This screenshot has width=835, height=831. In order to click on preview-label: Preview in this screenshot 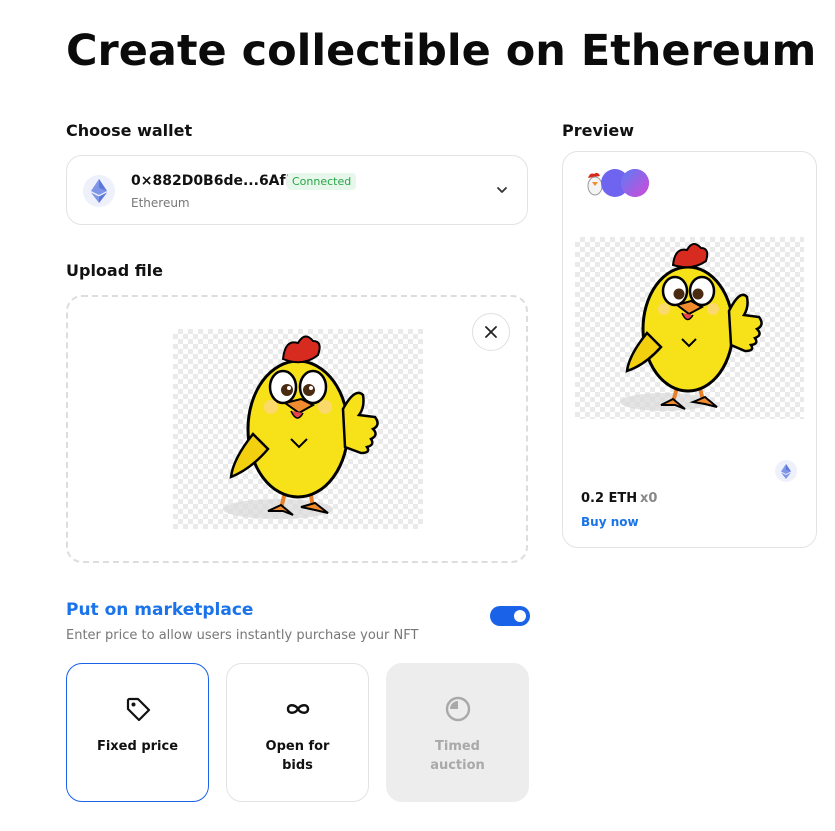, I will do `click(598, 130)`.